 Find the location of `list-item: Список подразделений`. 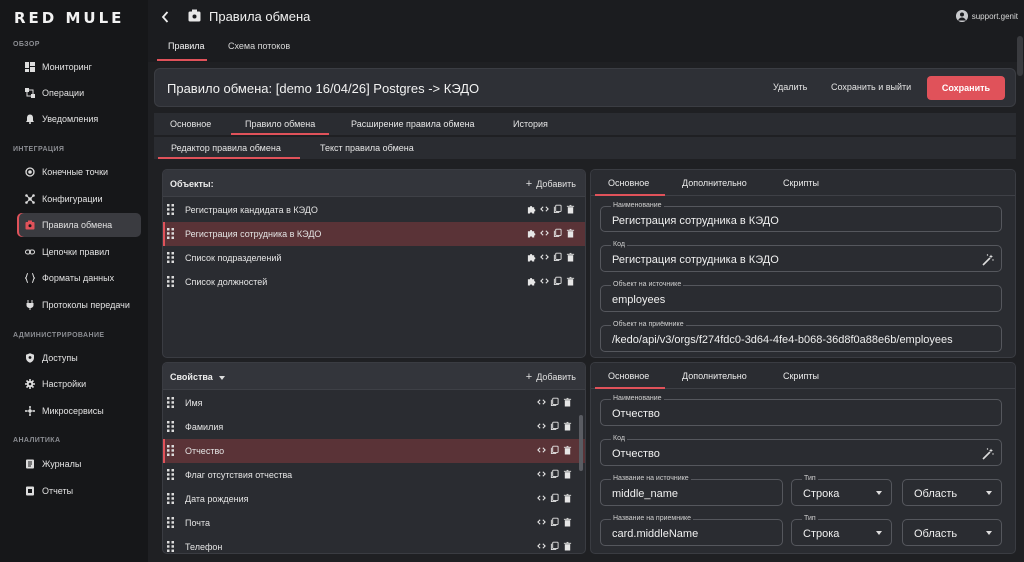

list-item: Список подразделений is located at coordinates (374, 258).